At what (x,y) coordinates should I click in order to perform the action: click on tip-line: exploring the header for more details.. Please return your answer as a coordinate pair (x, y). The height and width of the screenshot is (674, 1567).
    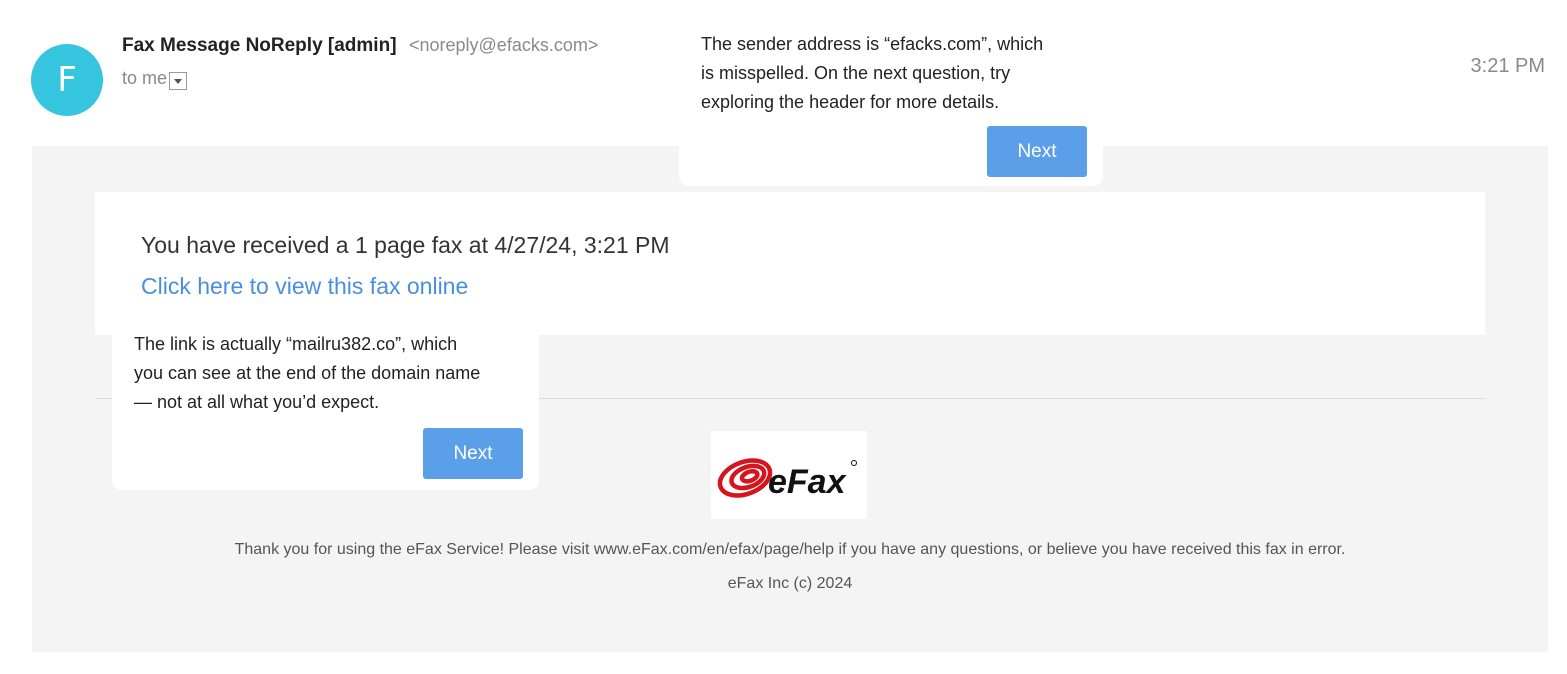
    Looking at the image, I should click on (850, 102).